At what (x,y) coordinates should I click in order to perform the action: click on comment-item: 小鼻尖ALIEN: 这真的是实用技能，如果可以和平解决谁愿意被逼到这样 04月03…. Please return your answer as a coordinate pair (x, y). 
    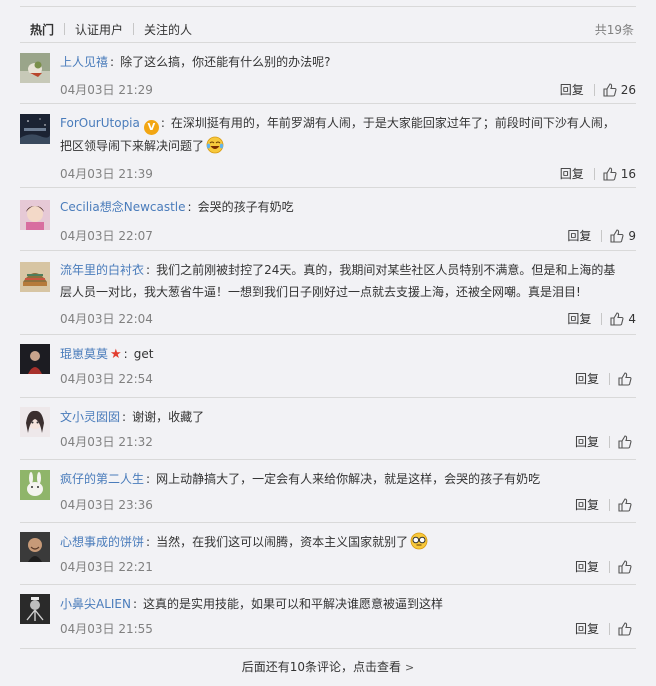
    Looking at the image, I should click on (328, 615).